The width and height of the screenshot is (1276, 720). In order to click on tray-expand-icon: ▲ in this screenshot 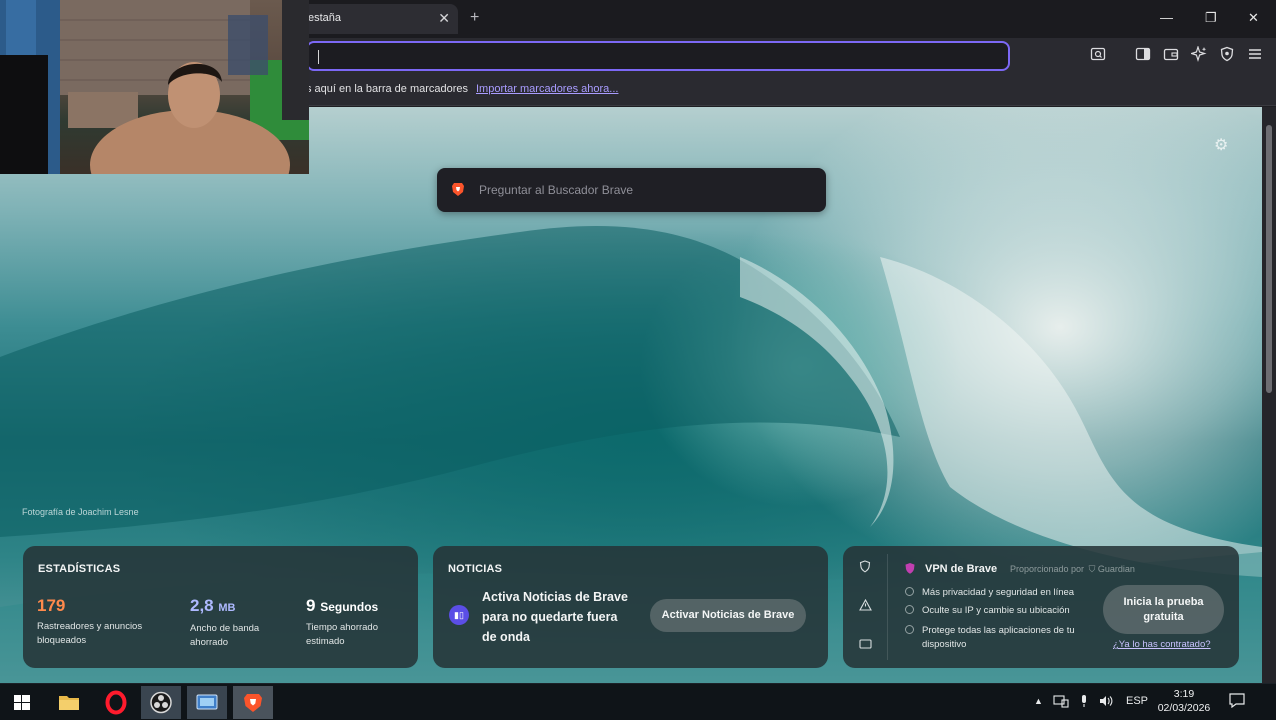, I will do `click(1038, 701)`.